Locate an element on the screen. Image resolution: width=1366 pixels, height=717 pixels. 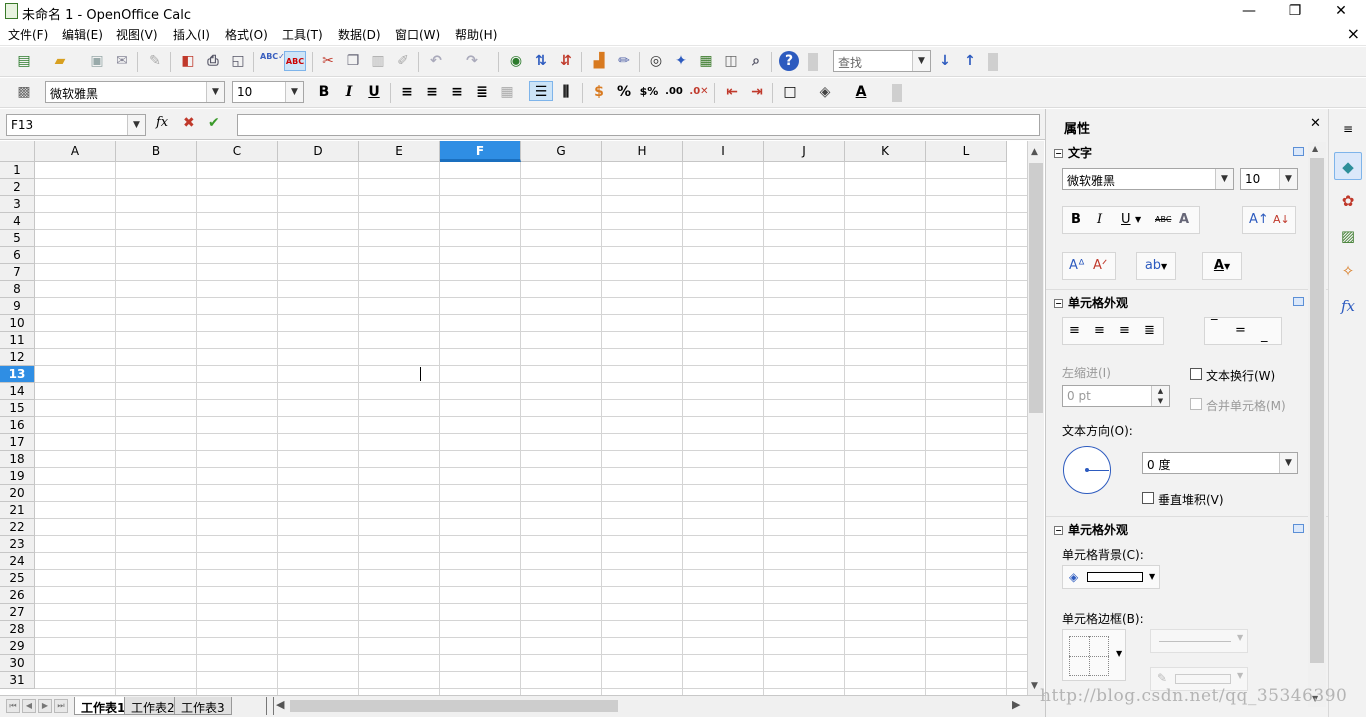
gallery-deck-icon: ▨ is located at coordinates (1348, 236).